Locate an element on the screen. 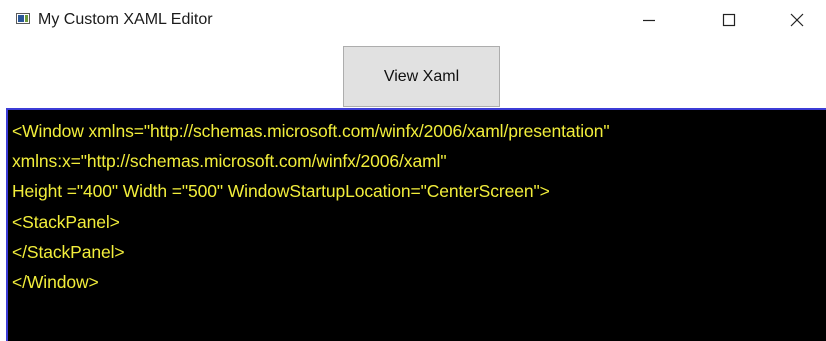 This screenshot has width=826, height=341. window-title: My Custom XAML Editor is located at coordinates (125, 19).